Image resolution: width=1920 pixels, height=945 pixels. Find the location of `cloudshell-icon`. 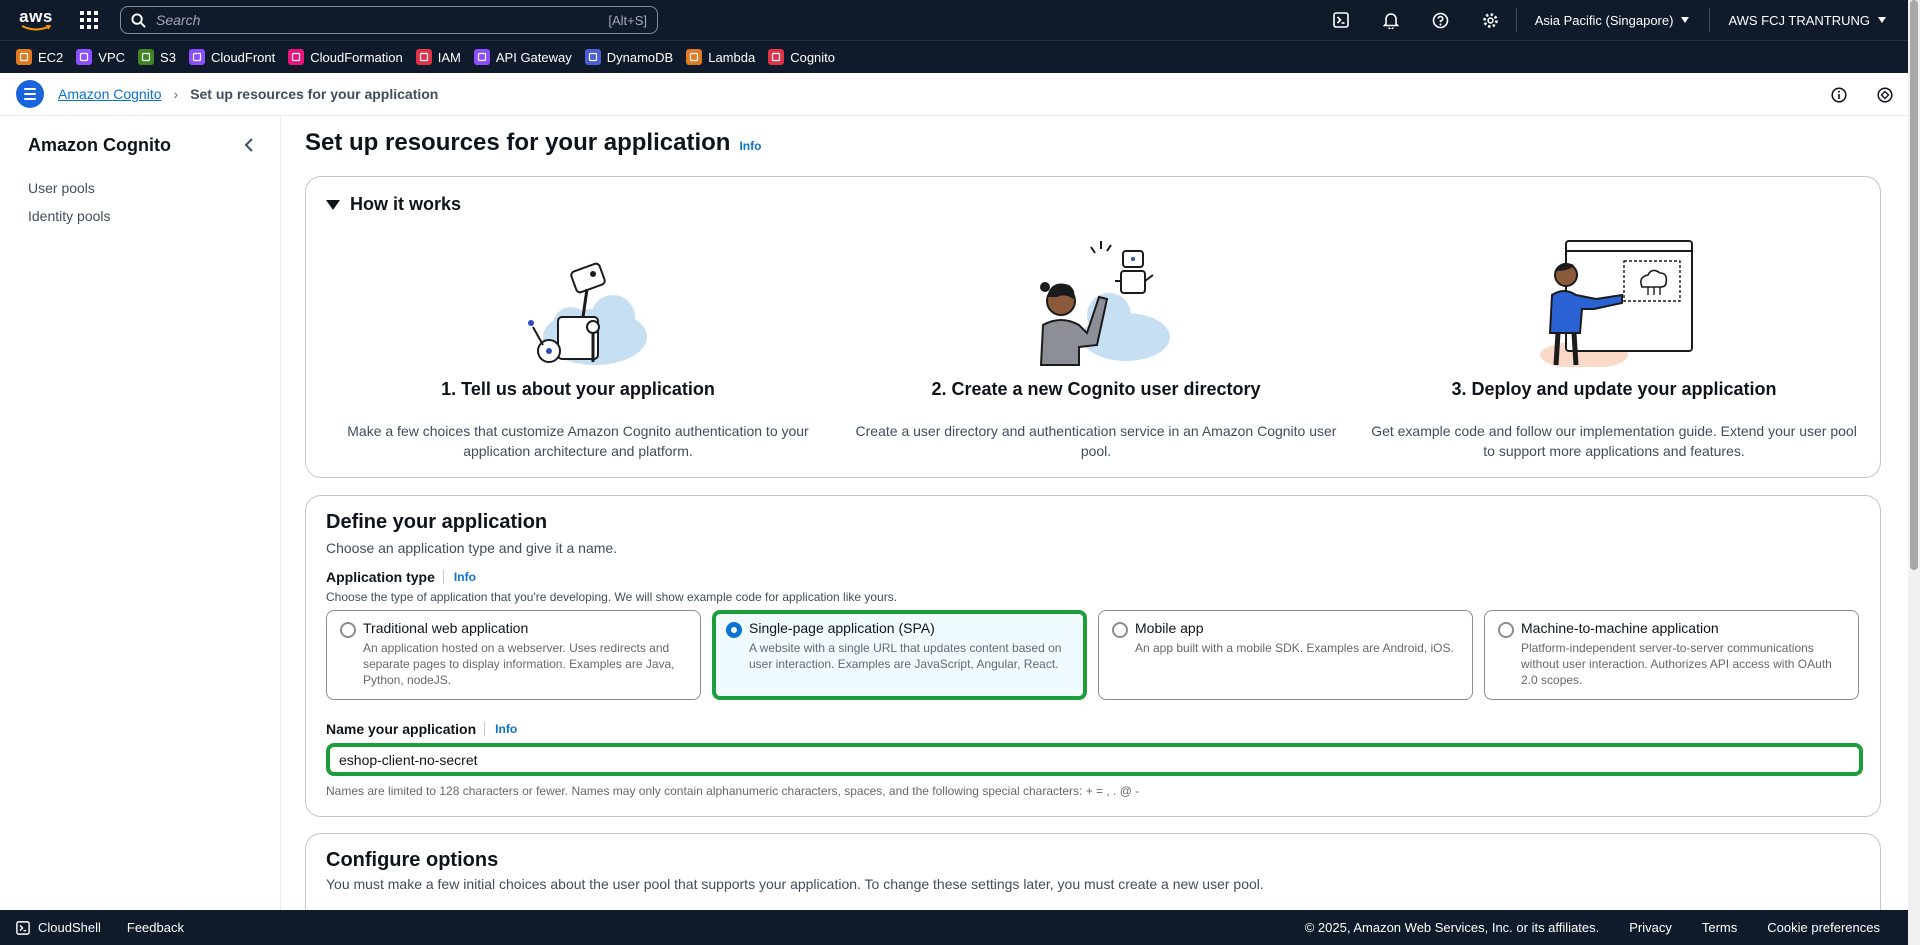

cloudshell-icon is located at coordinates (1341, 20).